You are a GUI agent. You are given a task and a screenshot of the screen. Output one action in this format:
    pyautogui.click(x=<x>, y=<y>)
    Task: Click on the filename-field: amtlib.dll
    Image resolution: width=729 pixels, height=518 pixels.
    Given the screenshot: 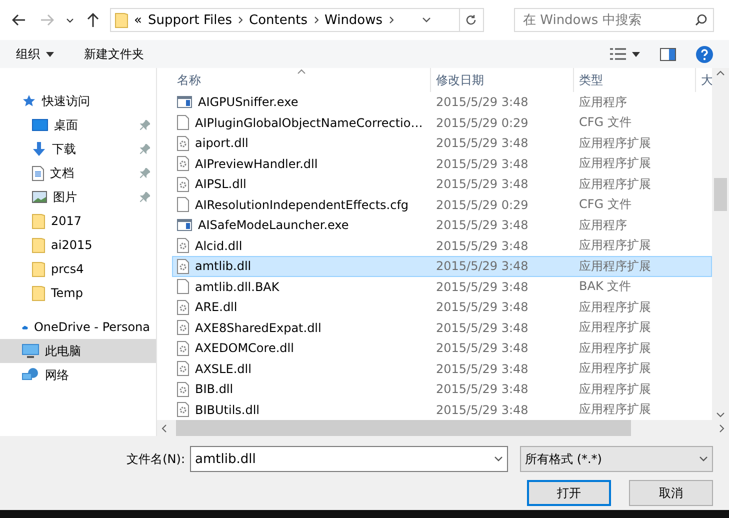 What is the action you would take?
    pyautogui.click(x=349, y=459)
    